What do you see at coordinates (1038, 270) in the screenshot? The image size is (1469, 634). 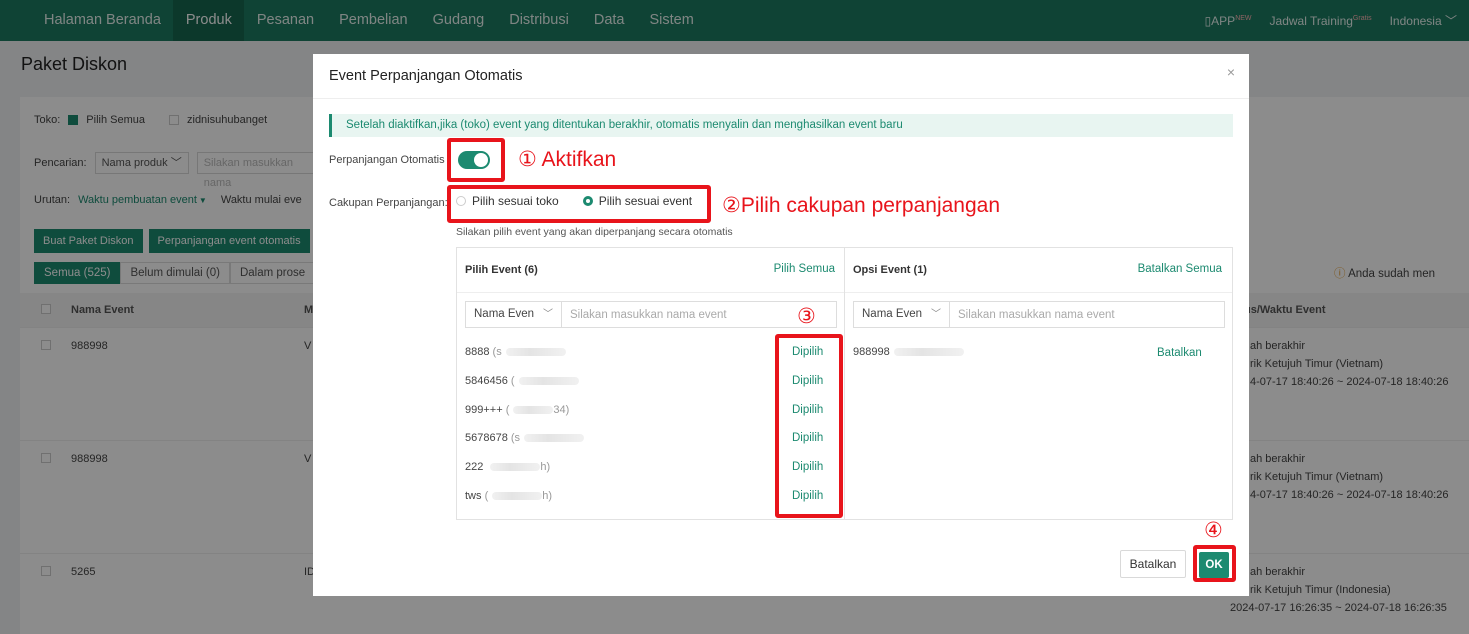 I see `pane-header: Opsi Event (1) Batalkan Semua` at bounding box center [1038, 270].